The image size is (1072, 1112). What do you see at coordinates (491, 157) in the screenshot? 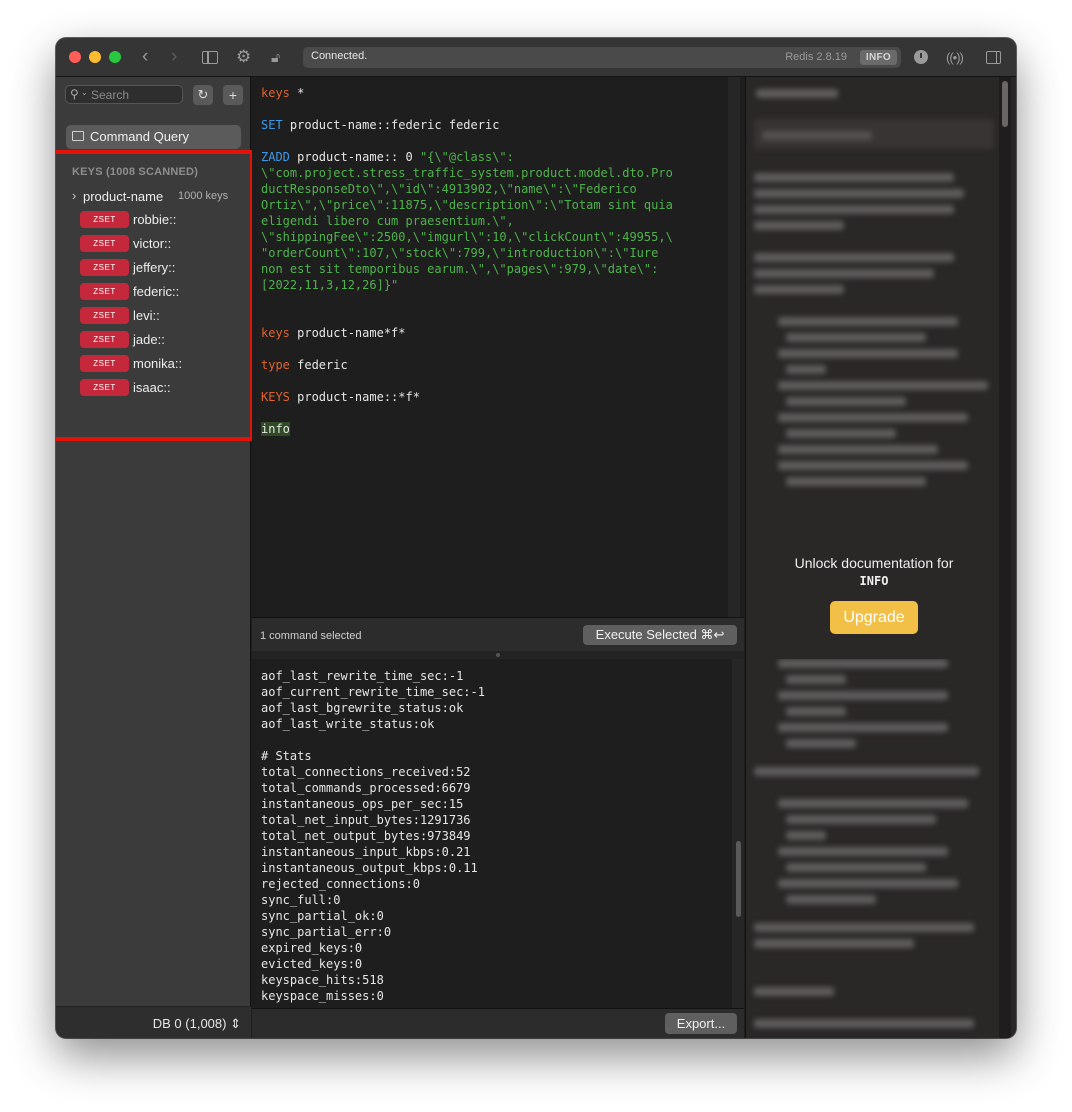
I see `editor-line: ZADD product-name:: 0 "{\"@class\":` at bounding box center [491, 157].